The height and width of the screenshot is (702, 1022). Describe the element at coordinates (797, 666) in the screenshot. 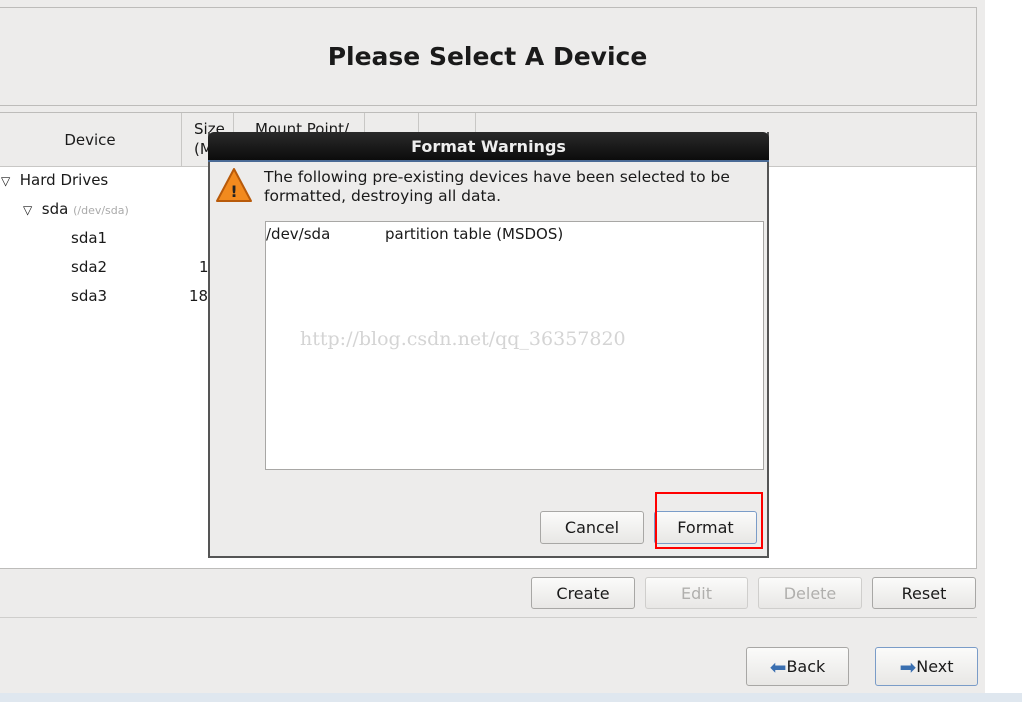

I see `back-button: ⬅ Back` at that location.